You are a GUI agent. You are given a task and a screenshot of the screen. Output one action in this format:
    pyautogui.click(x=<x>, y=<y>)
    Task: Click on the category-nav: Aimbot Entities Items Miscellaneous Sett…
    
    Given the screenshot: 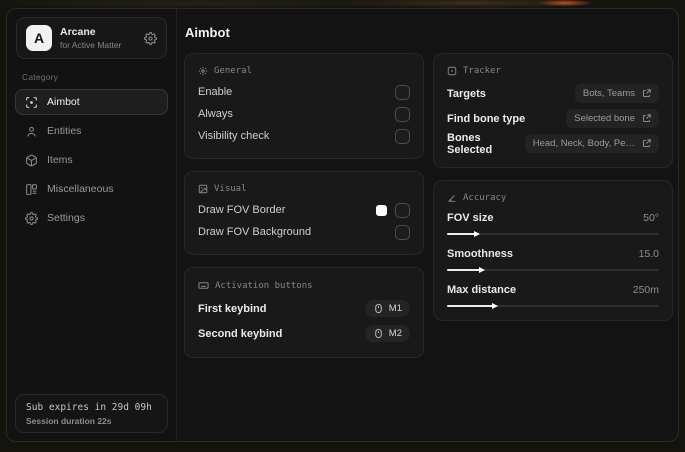 What is the action you would take?
    pyautogui.click(x=91, y=160)
    